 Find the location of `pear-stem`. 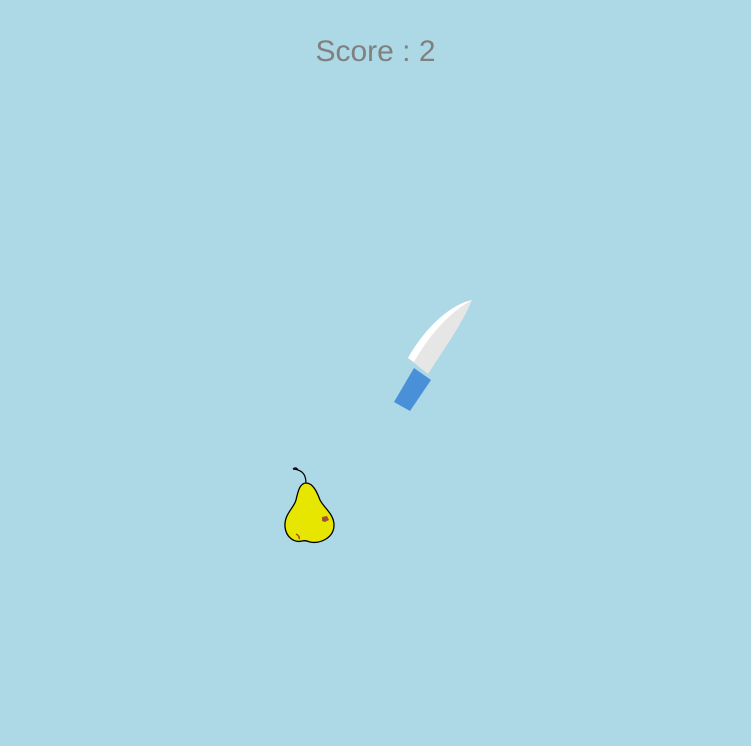

pear-stem is located at coordinates (299, 476).